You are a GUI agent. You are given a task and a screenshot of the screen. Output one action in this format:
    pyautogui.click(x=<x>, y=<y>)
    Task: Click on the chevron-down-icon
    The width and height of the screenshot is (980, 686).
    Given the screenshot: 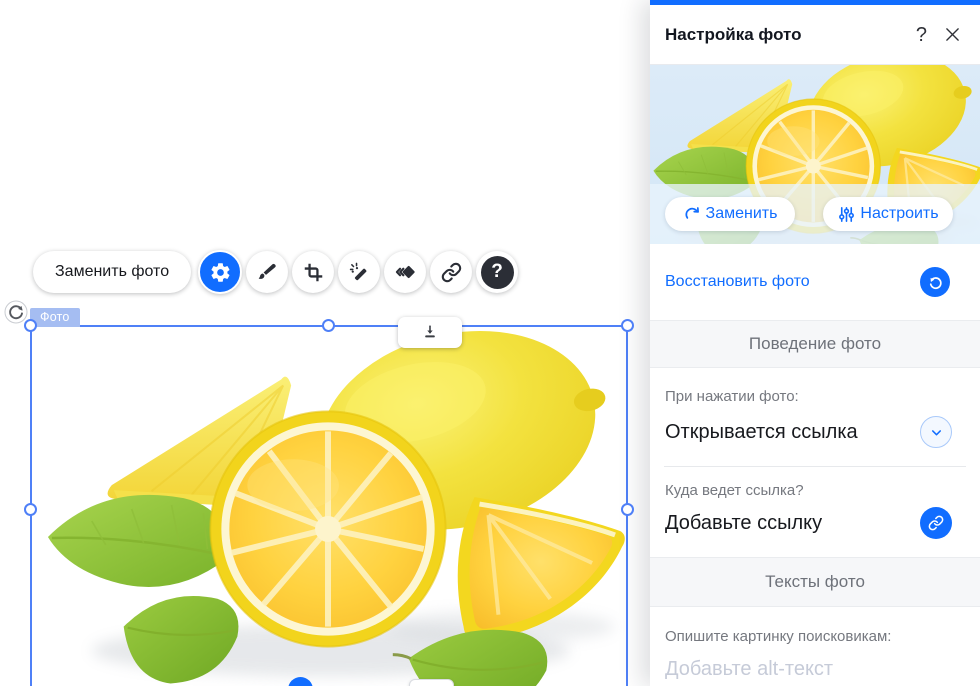 What is the action you would take?
    pyautogui.click(x=936, y=432)
    